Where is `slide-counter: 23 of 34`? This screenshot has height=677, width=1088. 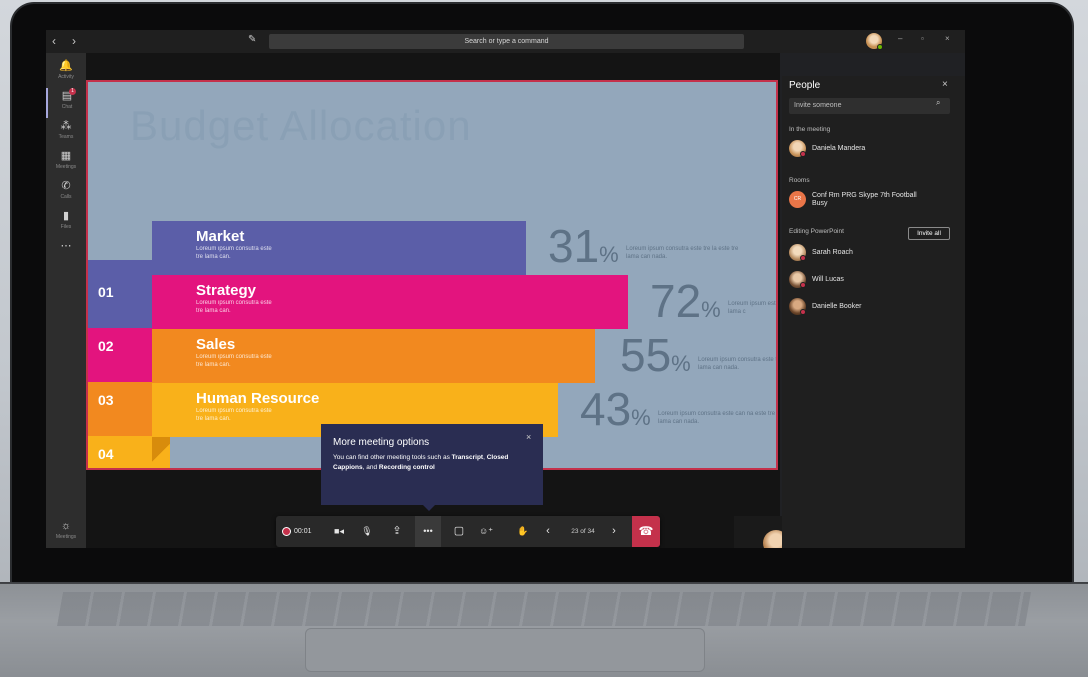
slide-counter: 23 of 34 is located at coordinates (583, 531).